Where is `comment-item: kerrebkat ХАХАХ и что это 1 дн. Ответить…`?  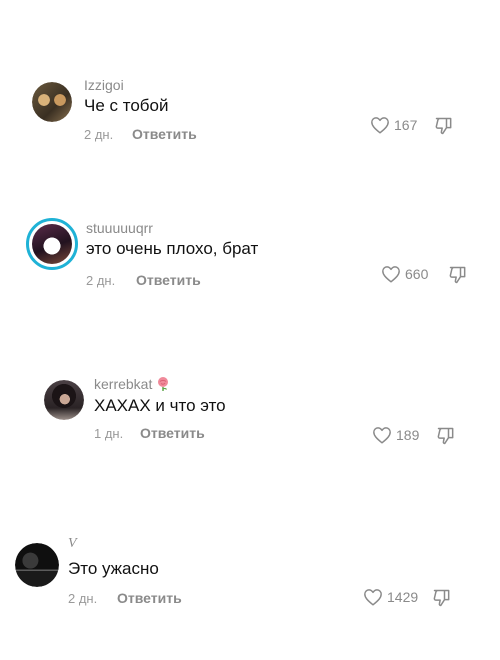
comment-item: kerrebkat ХАХАХ и что это 1 дн. Ответить… is located at coordinates (250, 417).